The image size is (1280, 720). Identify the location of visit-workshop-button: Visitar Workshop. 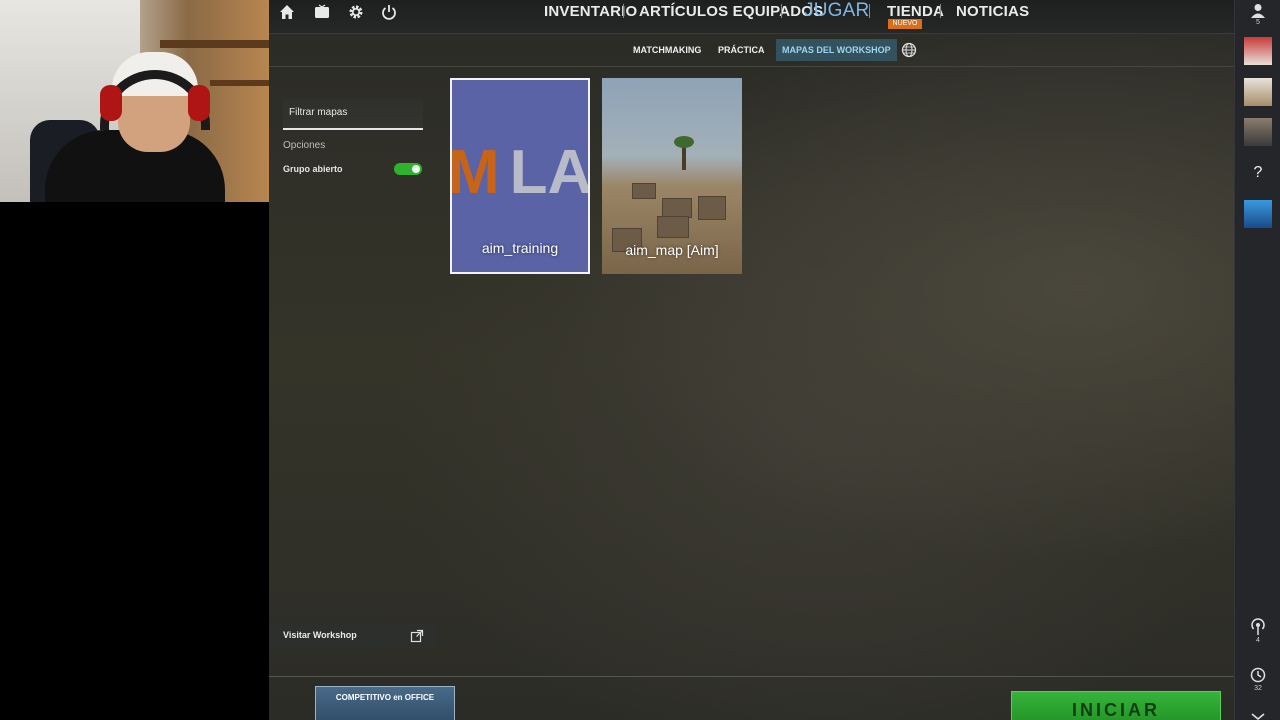
(353, 636).